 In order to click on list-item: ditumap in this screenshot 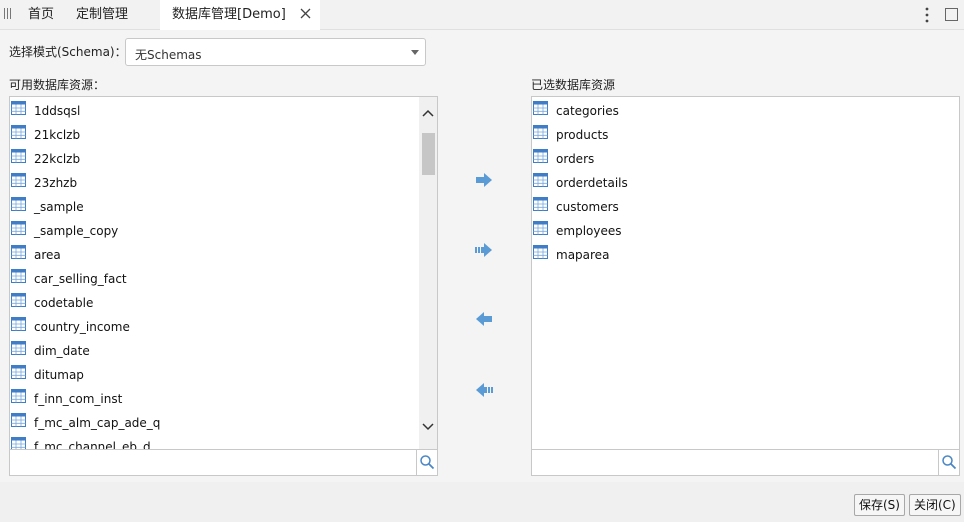, I will do `click(214, 374)`.